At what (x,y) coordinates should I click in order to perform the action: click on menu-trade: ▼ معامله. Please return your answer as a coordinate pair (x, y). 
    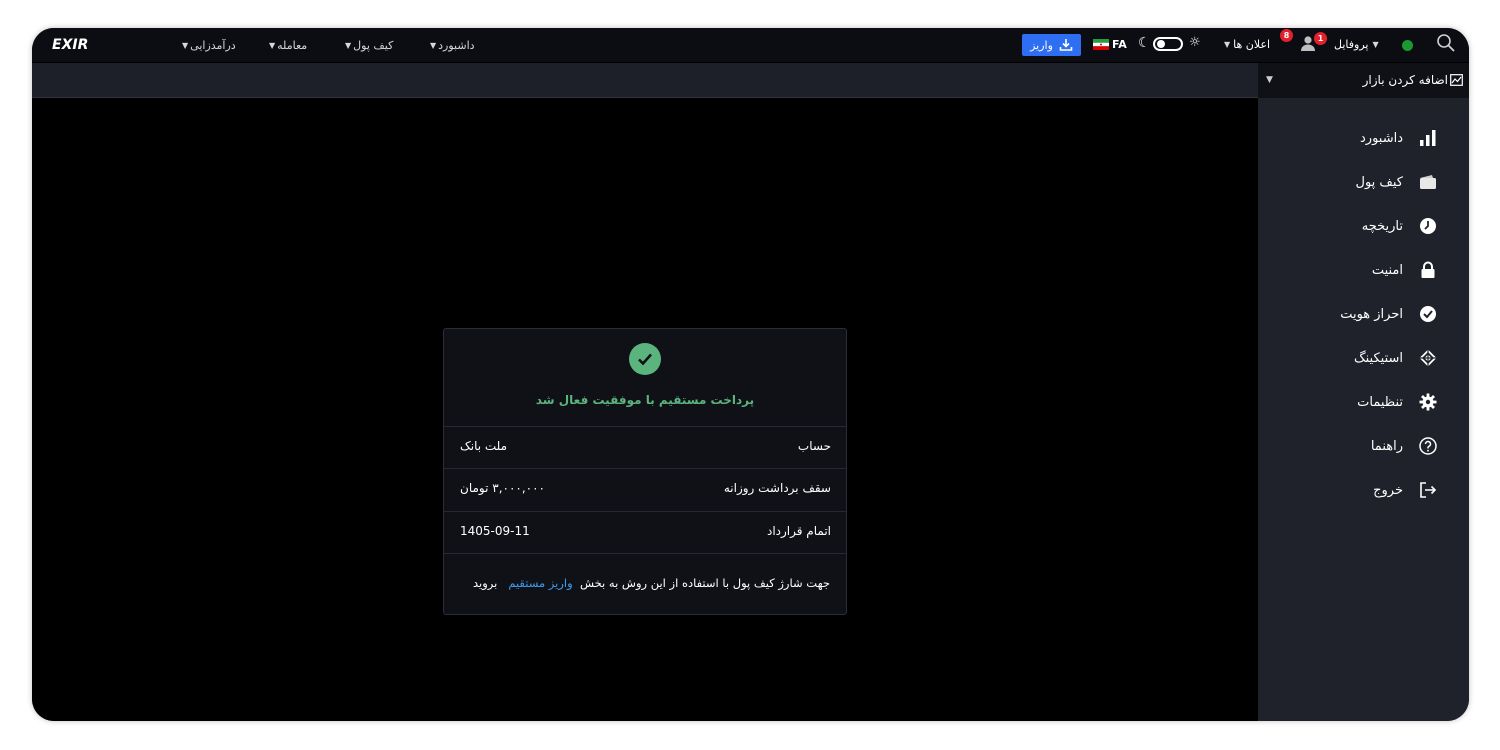
    Looking at the image, I should click on (288, 45).